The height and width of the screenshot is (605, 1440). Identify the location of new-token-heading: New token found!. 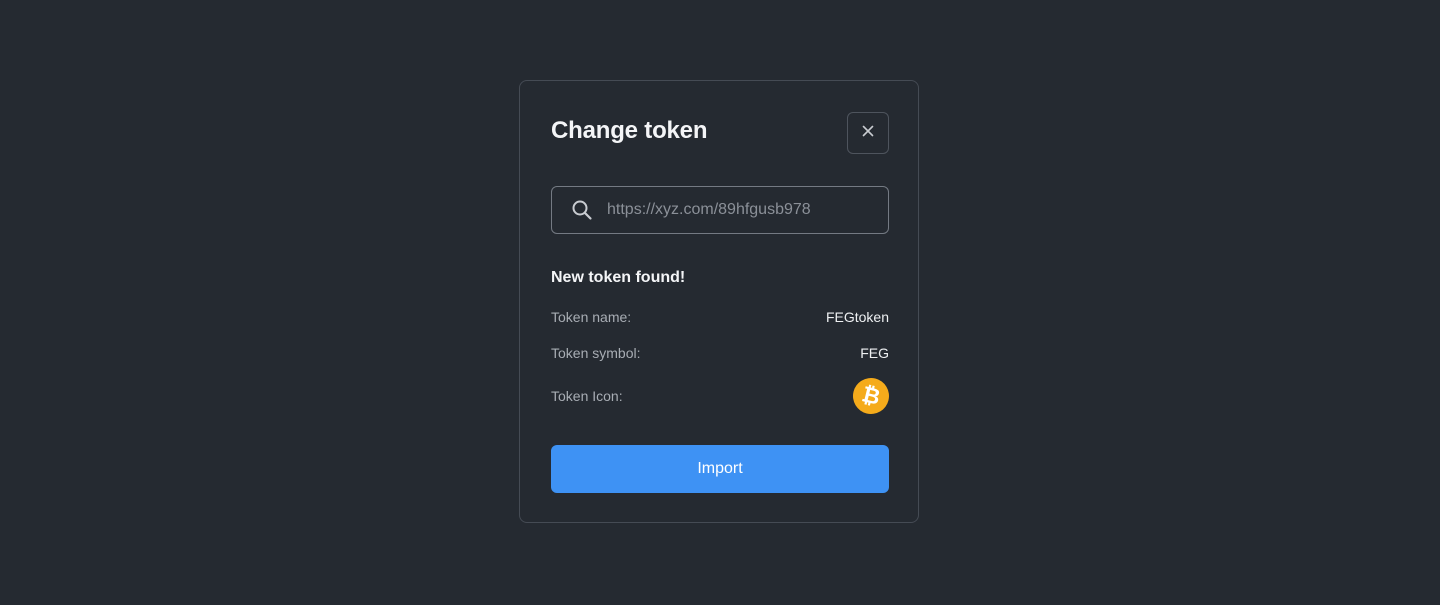
(618, 277).